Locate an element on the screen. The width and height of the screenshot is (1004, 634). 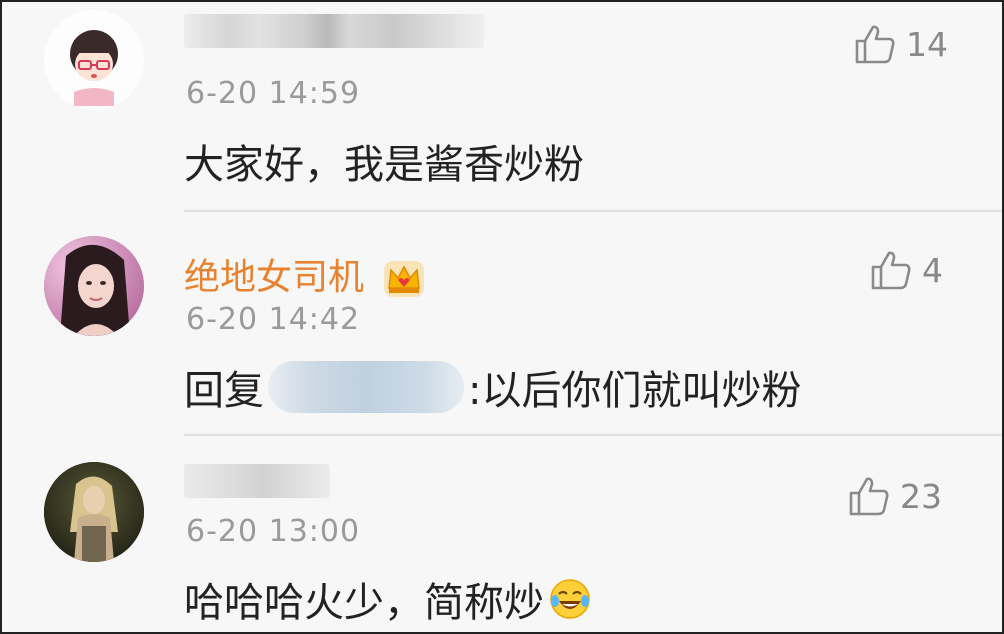
comment-text: 回复 :以后你们就叫炒粉 is located at coordinates (492, 387).